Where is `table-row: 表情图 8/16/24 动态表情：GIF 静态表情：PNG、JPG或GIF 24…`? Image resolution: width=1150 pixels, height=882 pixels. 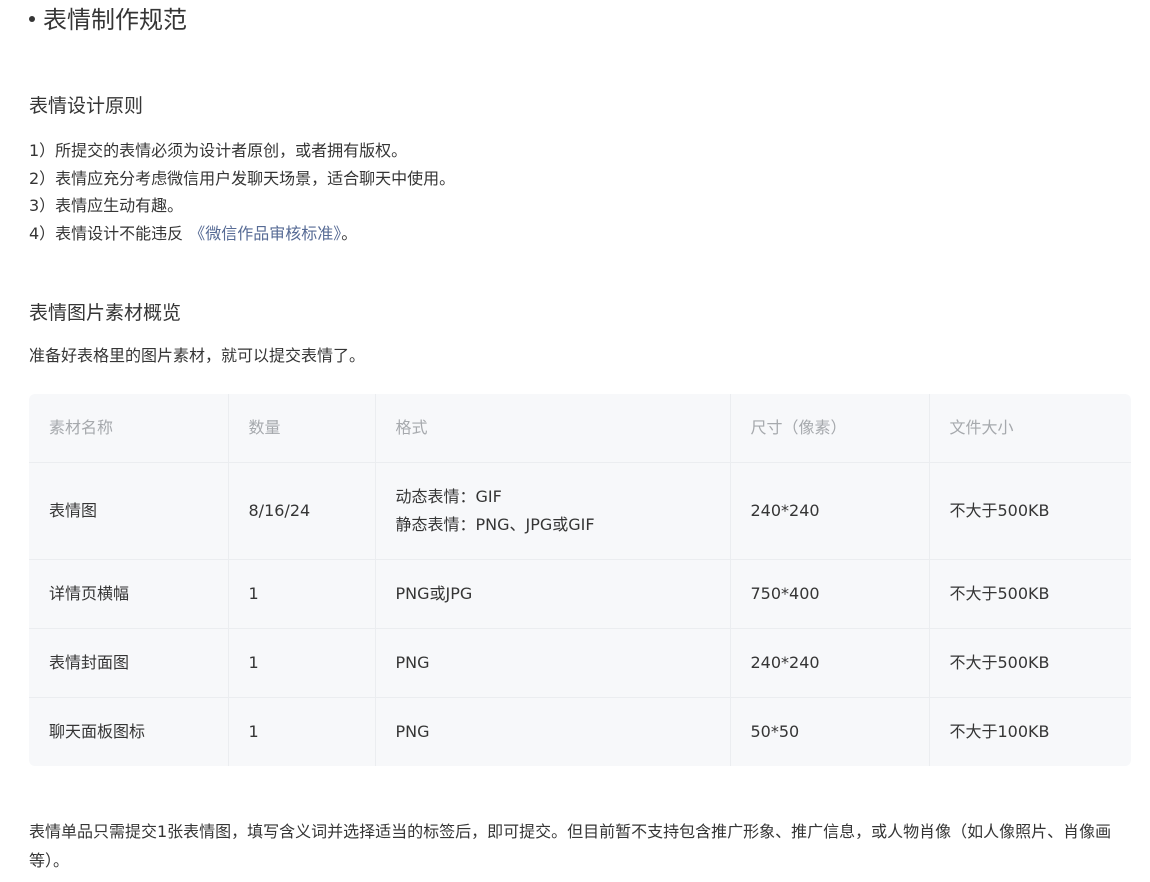
table-row: 表情图 8/16/24 动态表情：GIF 静态表情：PNG、JPG或GIF 24… is located at coordinates (580, 511).